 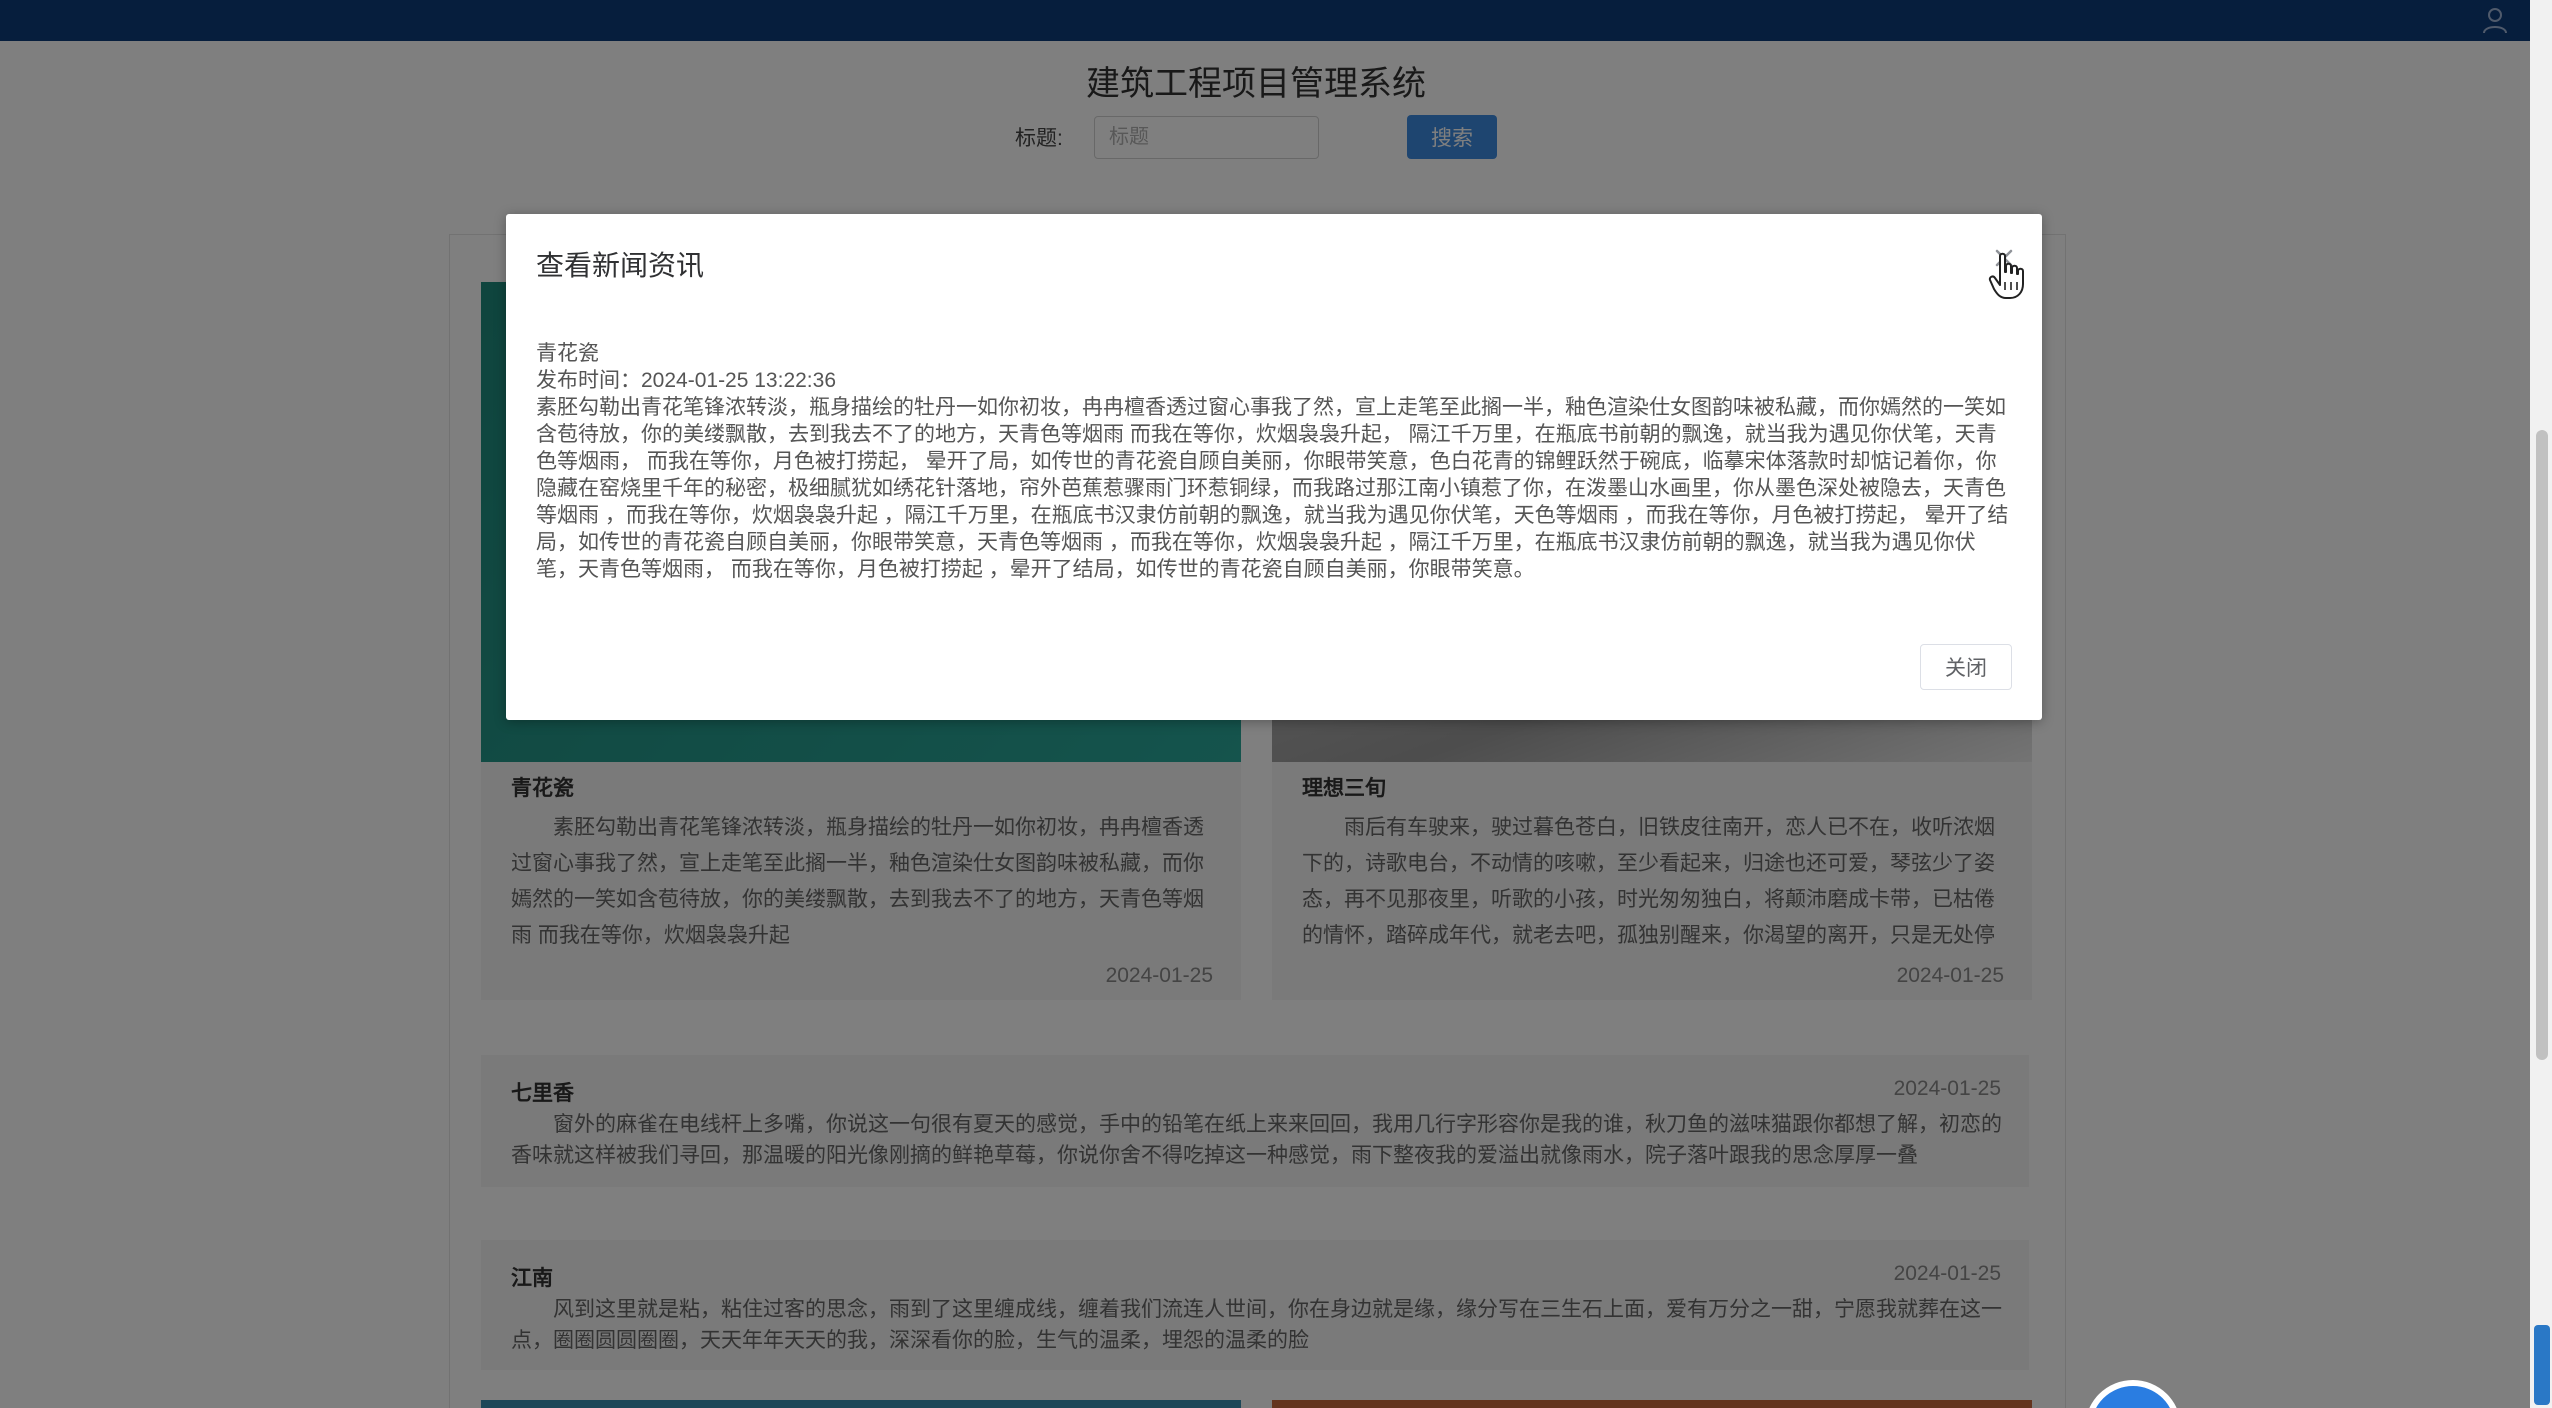 What do you see at coordinates (1966, 667) in the screenshot?
I see `dialog-close-button: 关闭` at bounding box center [1966, 667].